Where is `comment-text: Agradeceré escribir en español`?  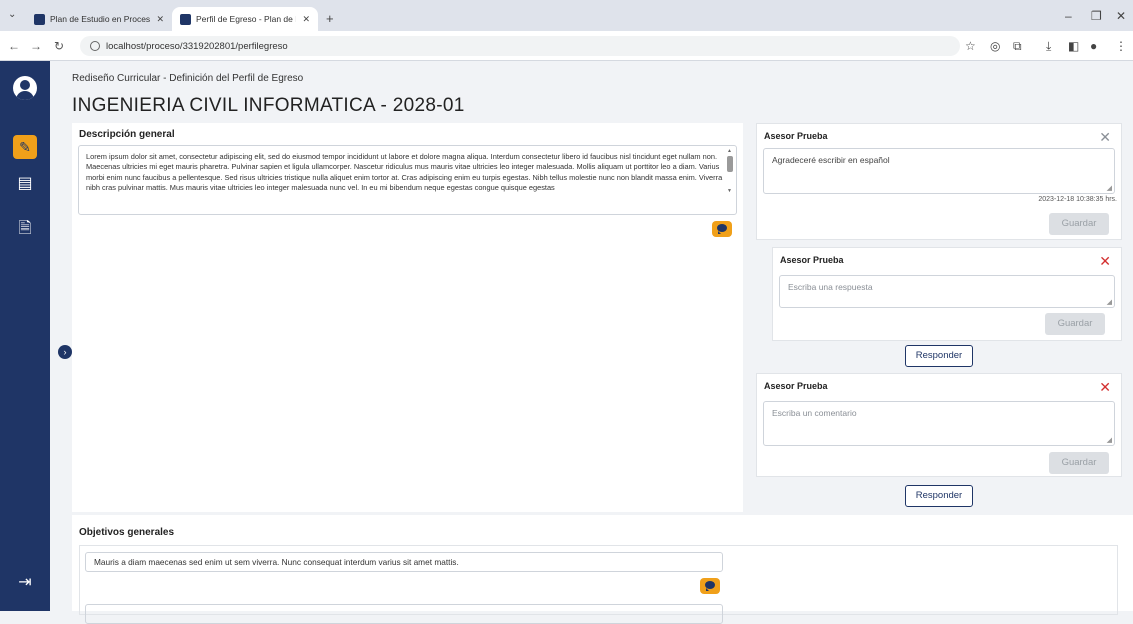 comment-text: Agradeceré escribir en español is located at coordinates (831, 160).